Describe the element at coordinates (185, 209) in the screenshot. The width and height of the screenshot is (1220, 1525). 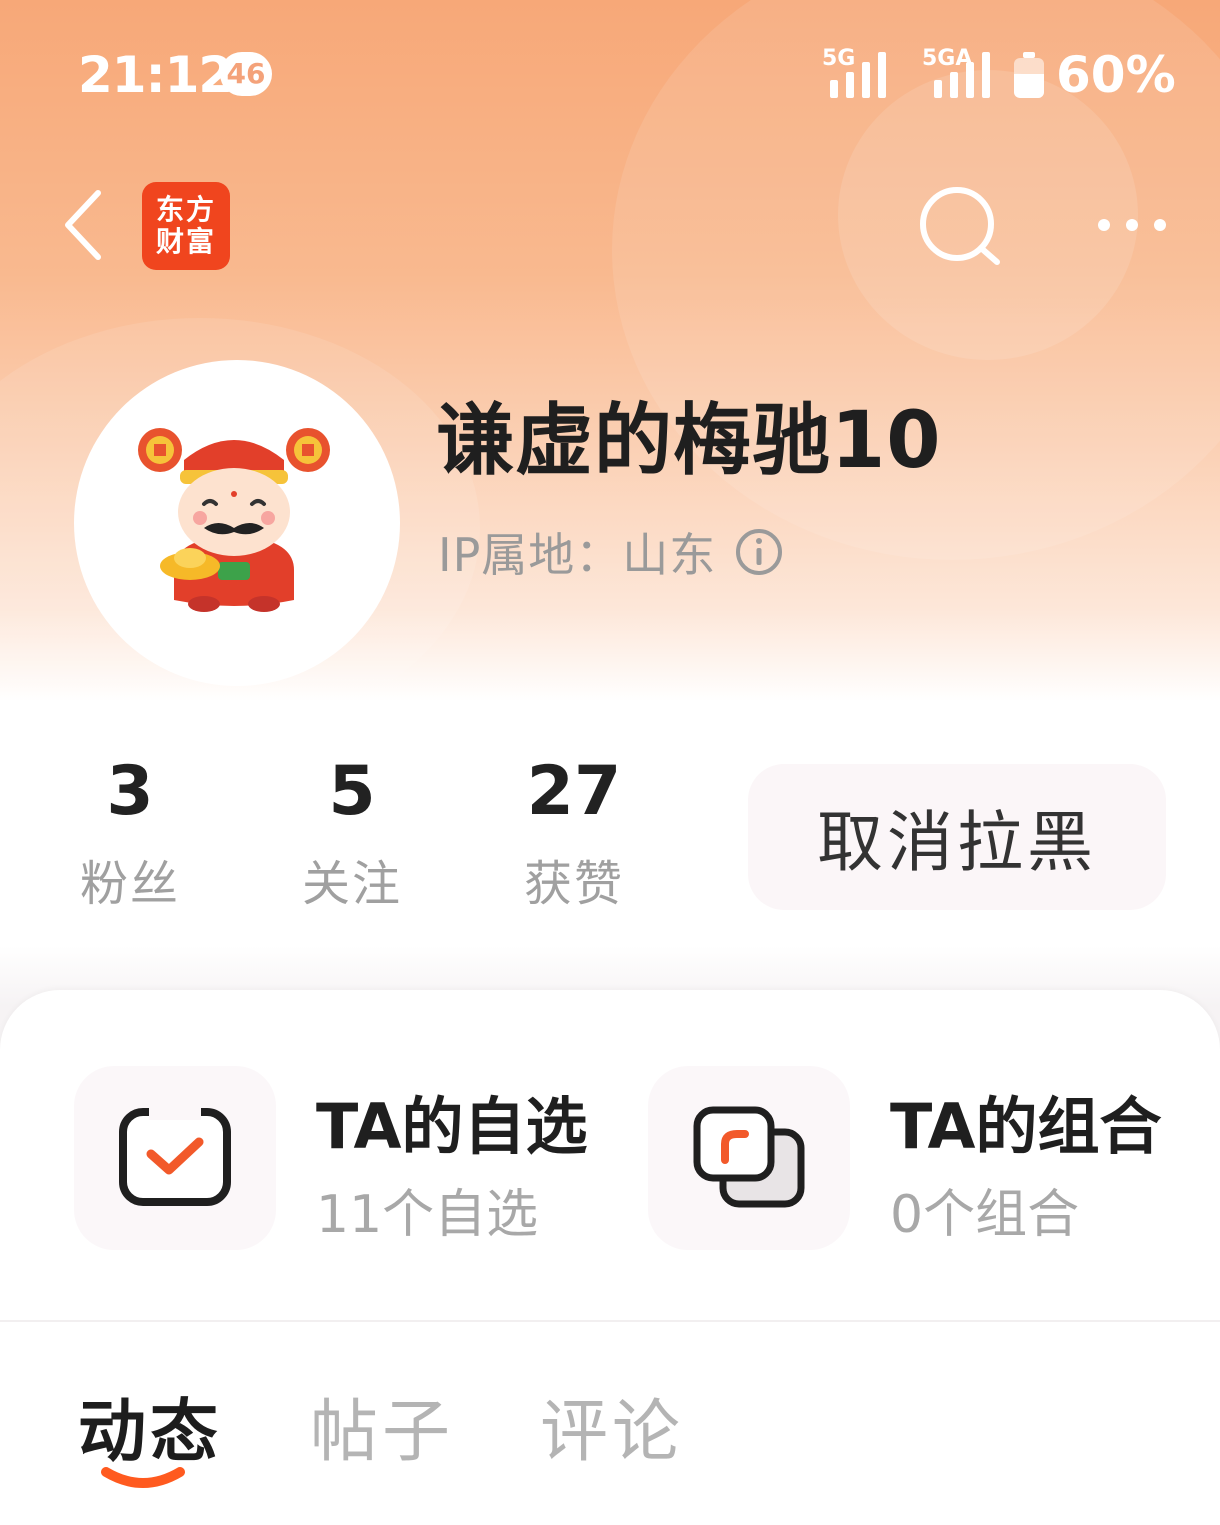
I see `logo-text-line1: 东方` at that location.